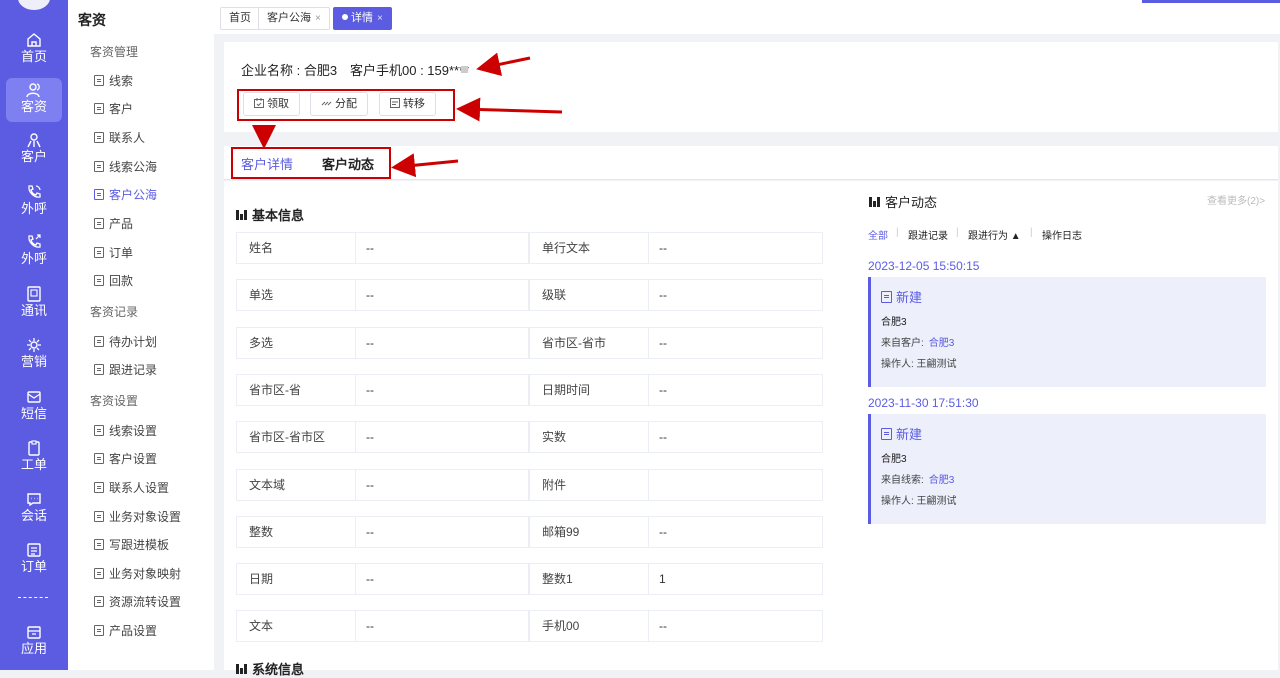 Image resolution: width=1280 pixels, height=678 pixels. I want to click on marketing-icon, so click(34, 345).